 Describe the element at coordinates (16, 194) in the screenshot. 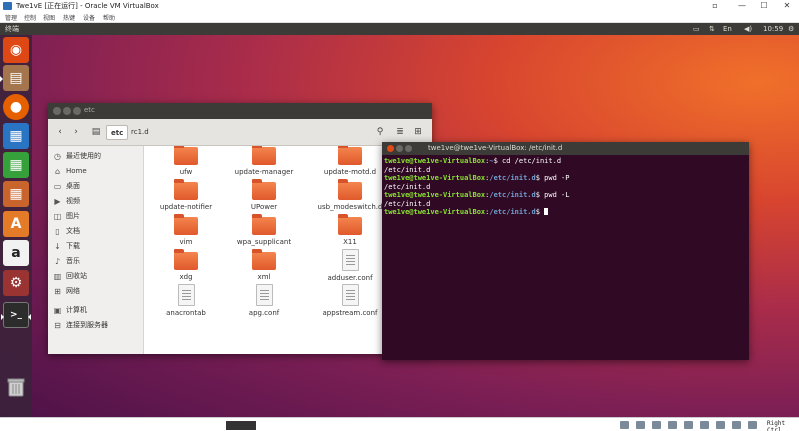

I see `libreoffice-impress-icon: ▦` at that location.